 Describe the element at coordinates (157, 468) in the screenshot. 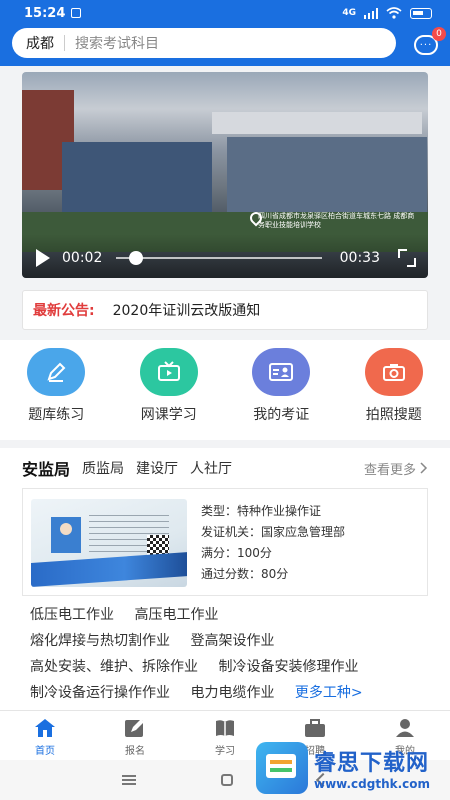

I see `tab-construction-dept: 建设厅` at that location.